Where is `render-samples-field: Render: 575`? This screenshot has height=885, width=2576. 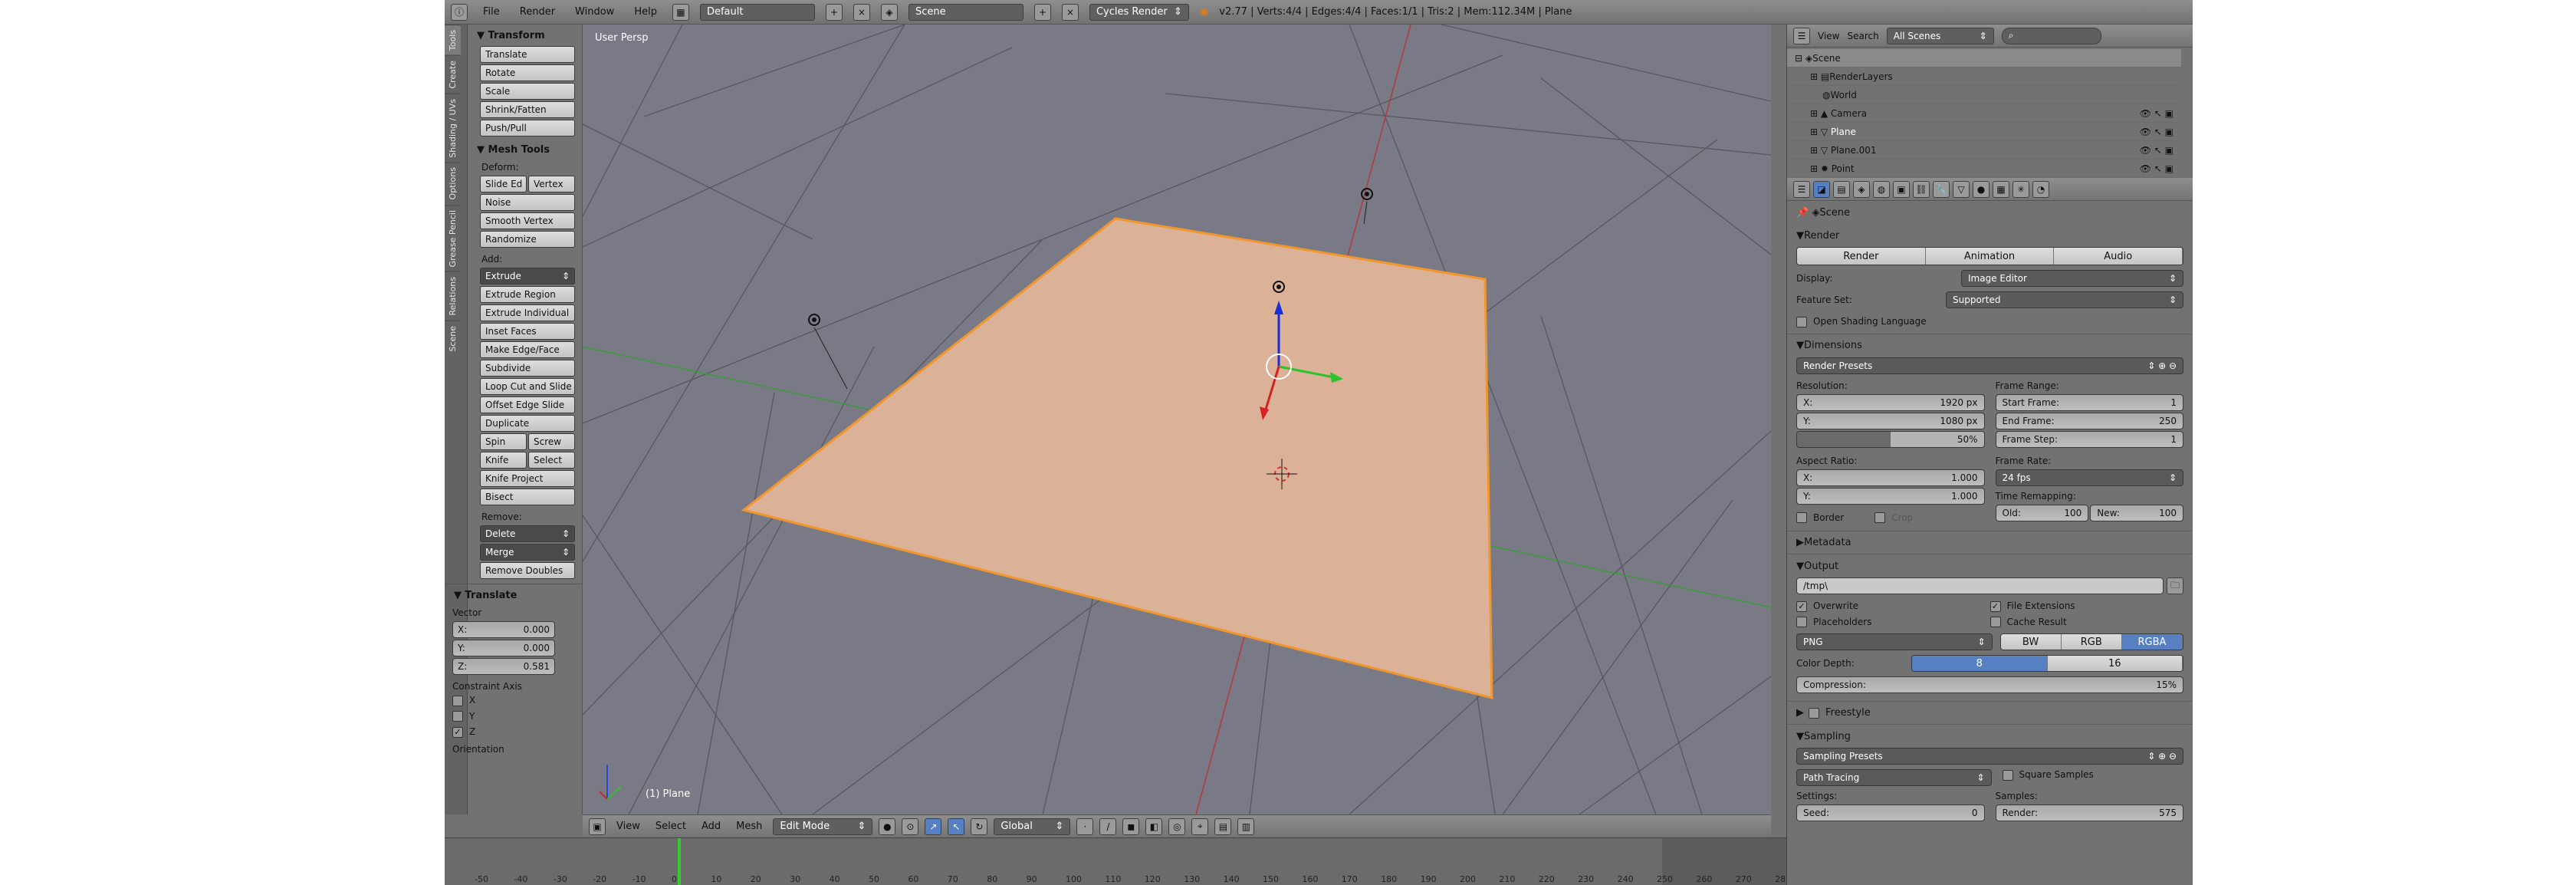
render-samples-field: Render: 575 is located at coordinates (2089, 812).